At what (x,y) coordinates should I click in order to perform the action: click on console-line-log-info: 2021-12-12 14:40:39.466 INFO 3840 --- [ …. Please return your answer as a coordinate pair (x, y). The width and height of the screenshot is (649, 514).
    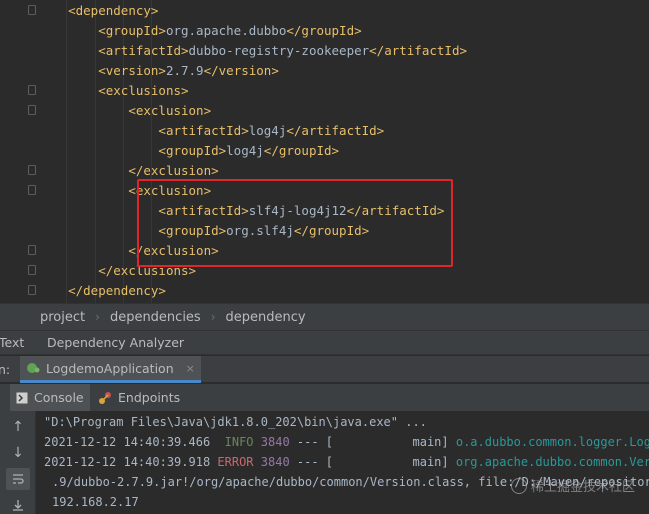
    Looking at the image, I should click on (346, 442).